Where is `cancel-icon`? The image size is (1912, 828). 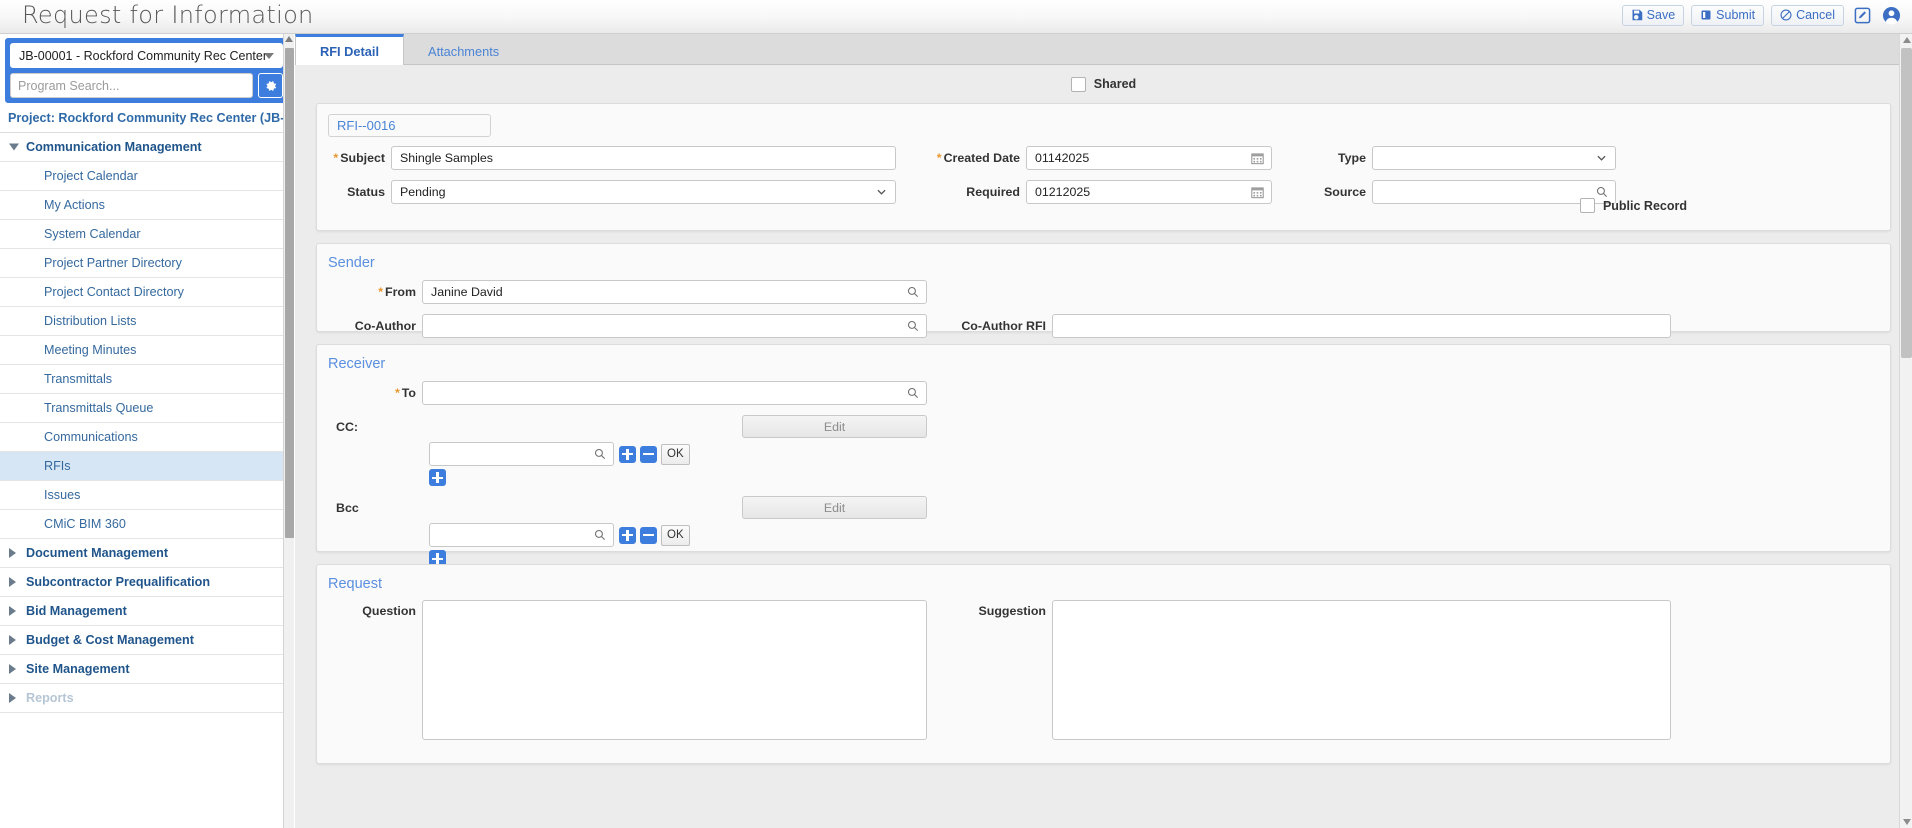
cancel-icon is located at coordinates (1786, 15).